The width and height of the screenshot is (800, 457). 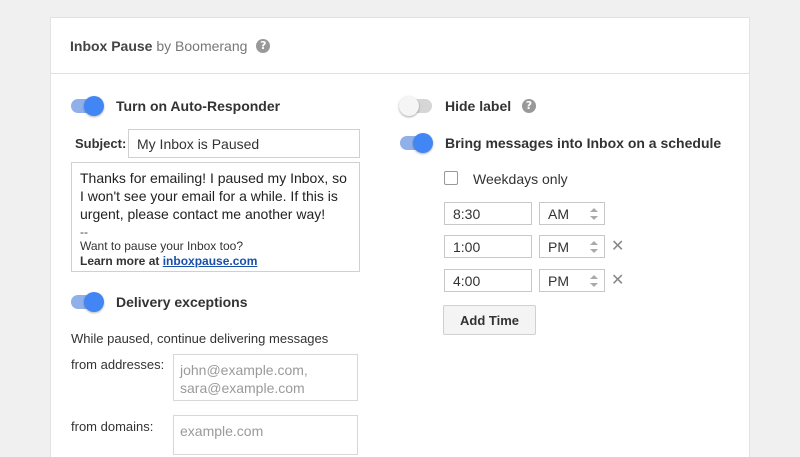 What do you see at coordinates (118, 364) in the screenshot?
I see `from-addresses-label: from addresses:` at bounding box center [118, 364].